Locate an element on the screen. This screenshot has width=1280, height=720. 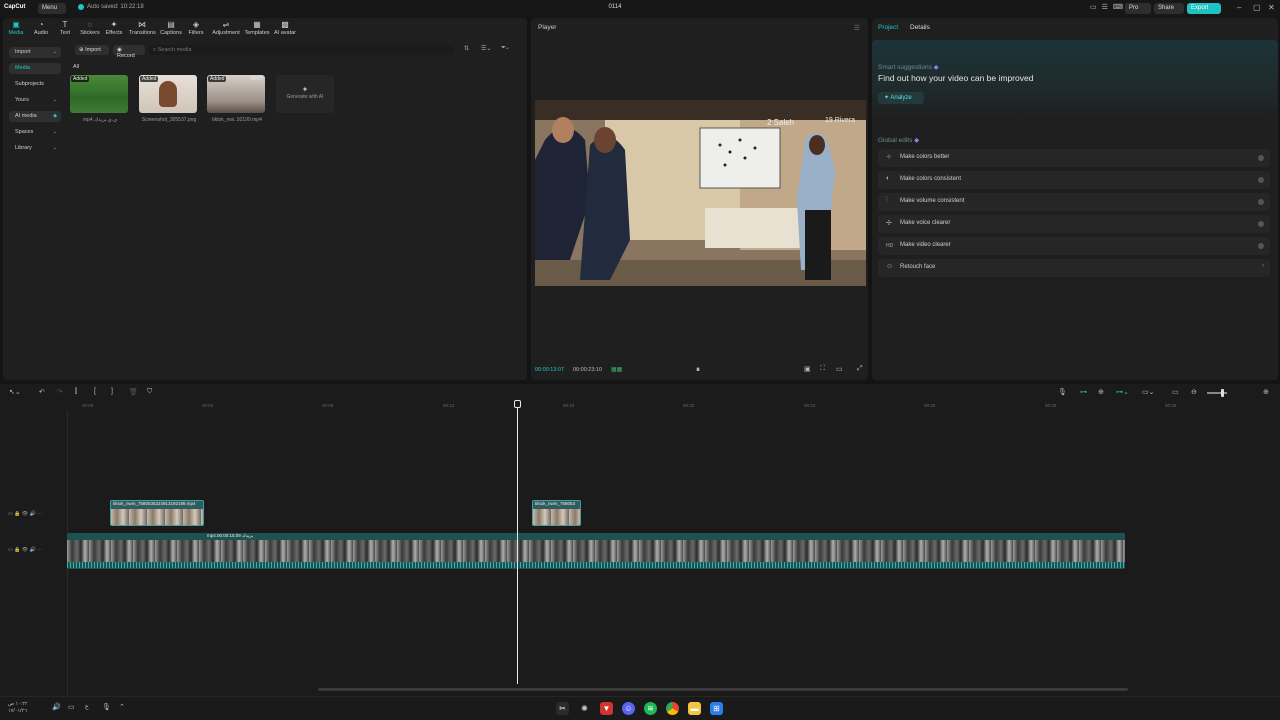
tool-media: ▣ Media is located at coordinates (16, 28).